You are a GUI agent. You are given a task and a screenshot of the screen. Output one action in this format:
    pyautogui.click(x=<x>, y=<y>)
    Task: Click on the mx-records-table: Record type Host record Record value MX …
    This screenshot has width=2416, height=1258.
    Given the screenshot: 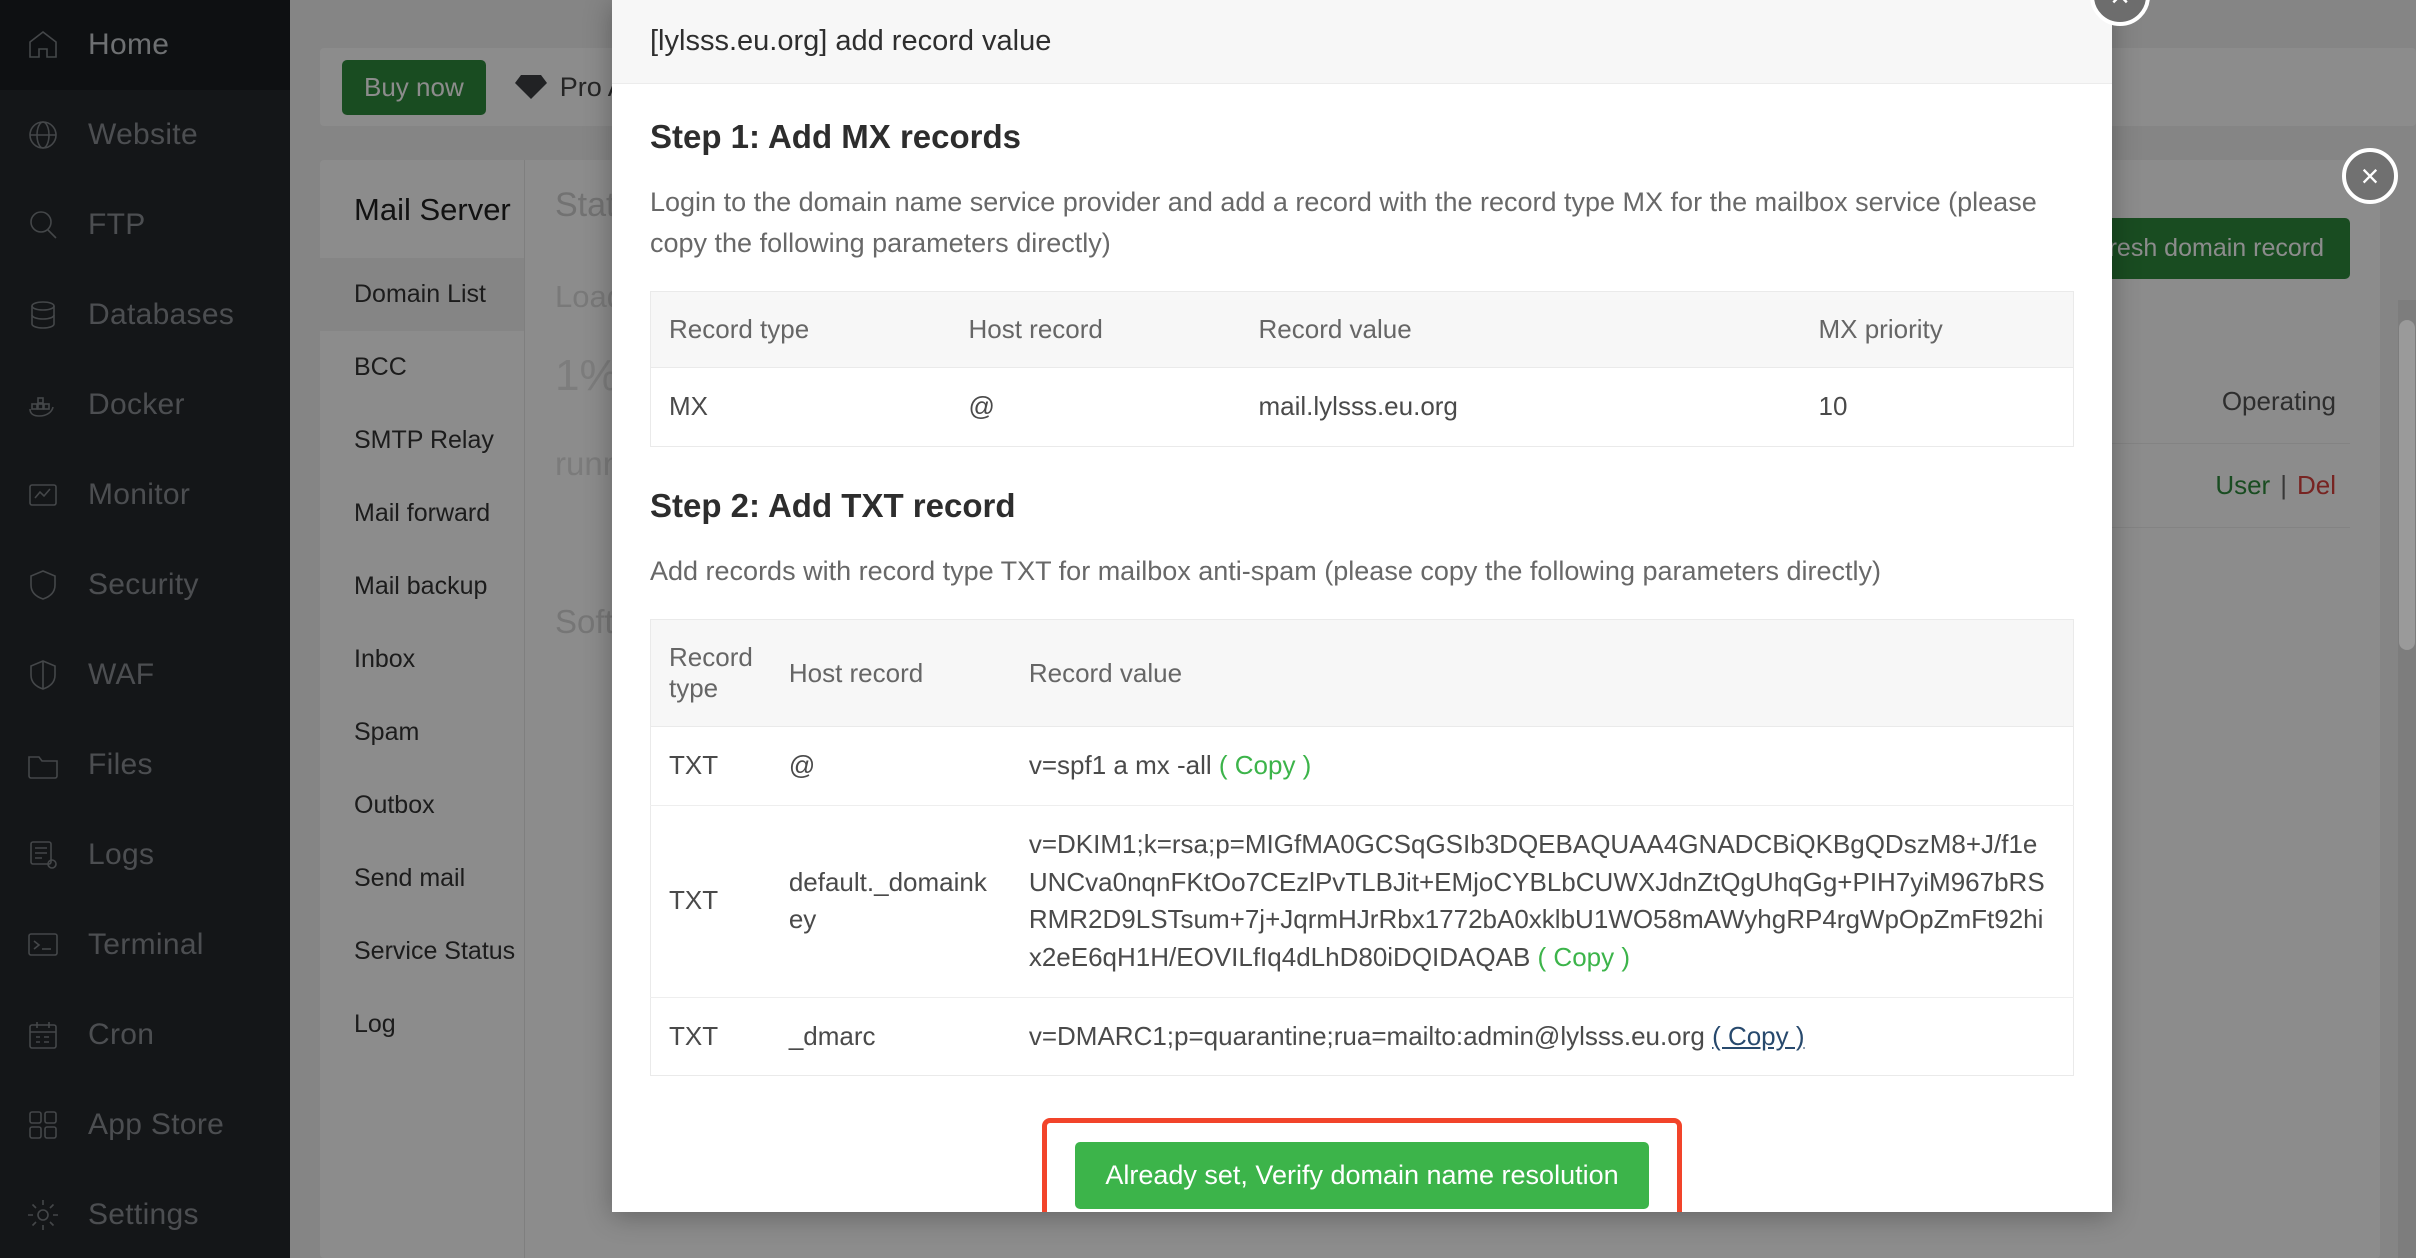 What is the action you would take?
    pyautogui.click(x=1362, y=369)
    